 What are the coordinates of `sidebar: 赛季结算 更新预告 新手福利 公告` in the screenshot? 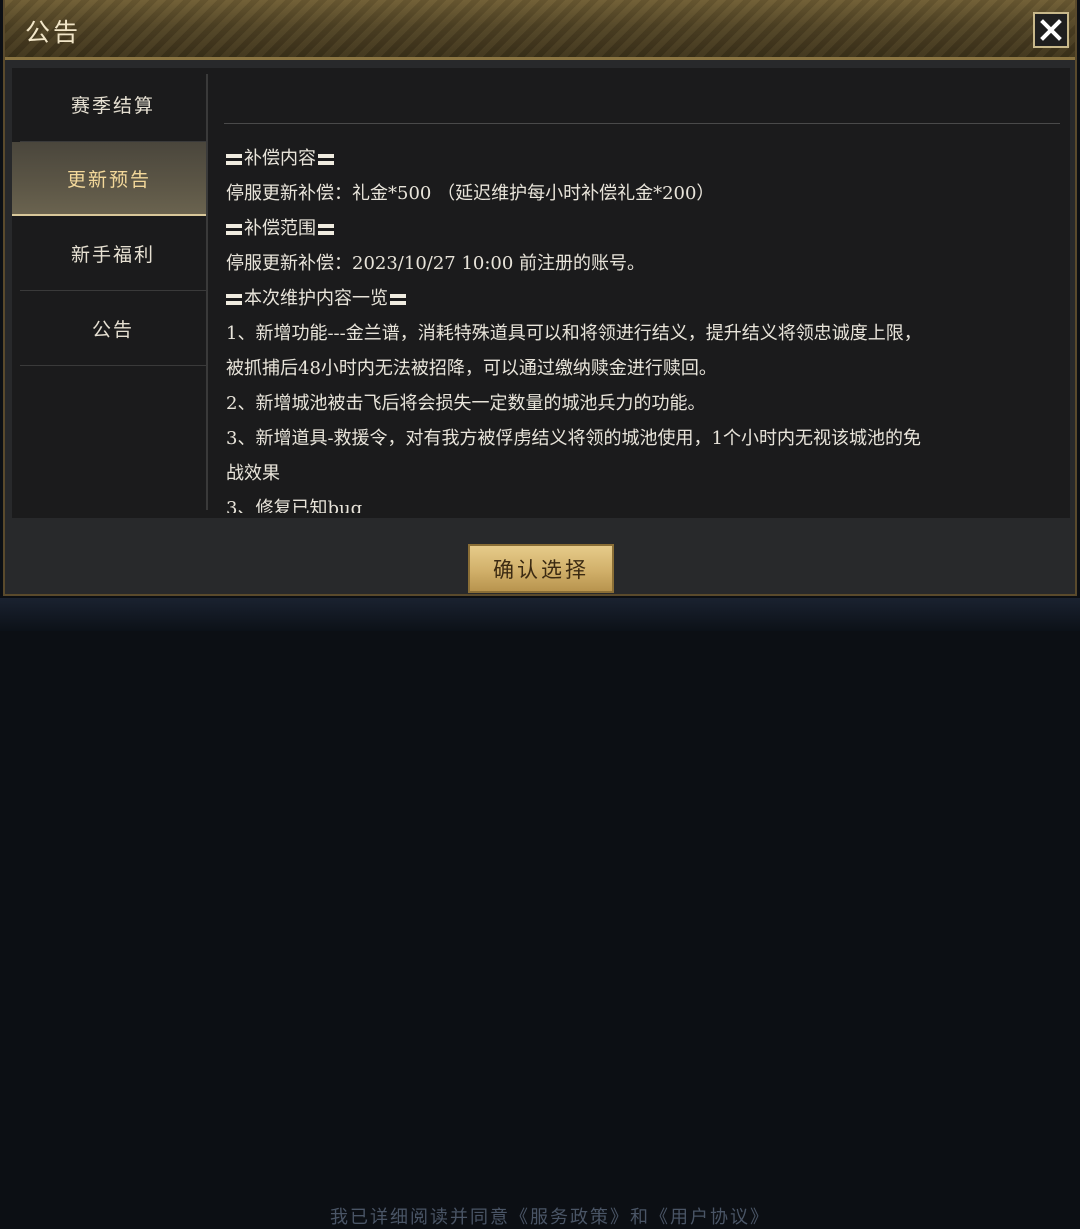 It's located at (109, 293).